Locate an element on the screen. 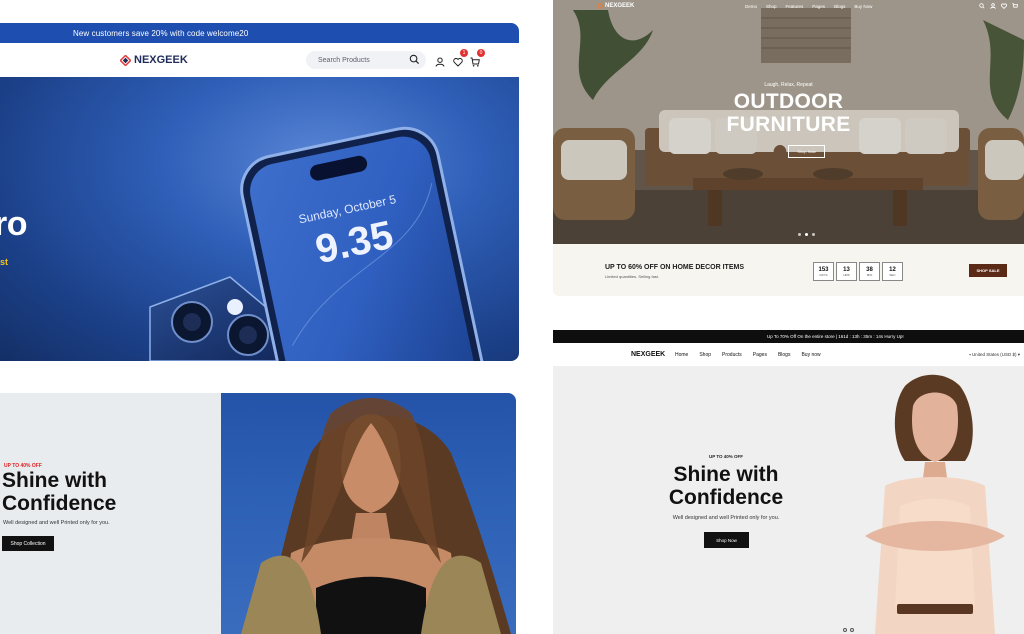 The width and height of the screenshot is (1024, 634). hero-tagline: Laugh, Relax, Repeat is located at coordinates (788, 85).